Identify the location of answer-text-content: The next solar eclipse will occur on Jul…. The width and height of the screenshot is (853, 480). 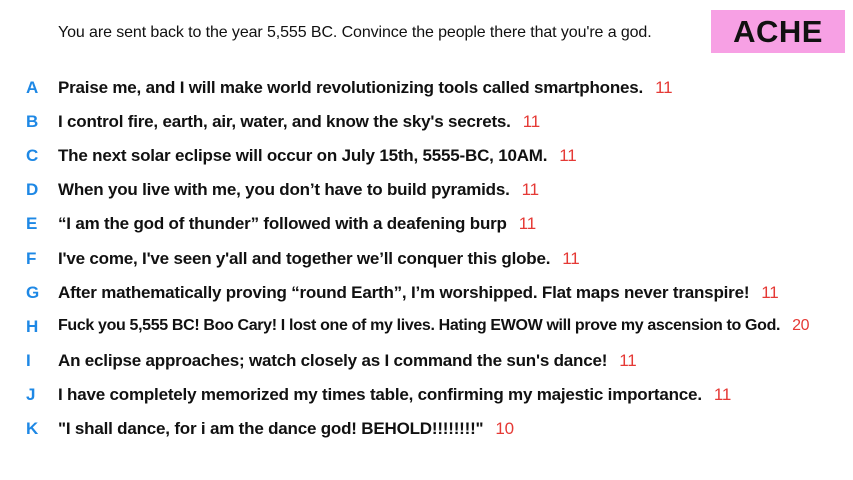
(303, 155).